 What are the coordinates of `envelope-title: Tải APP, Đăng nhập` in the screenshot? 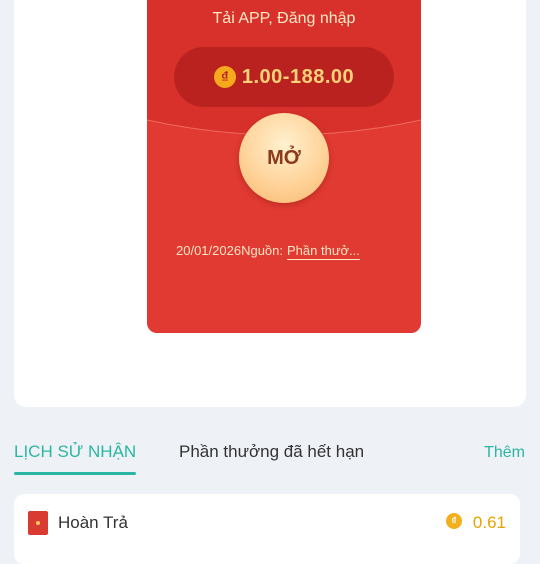 It's located at (284, 18).